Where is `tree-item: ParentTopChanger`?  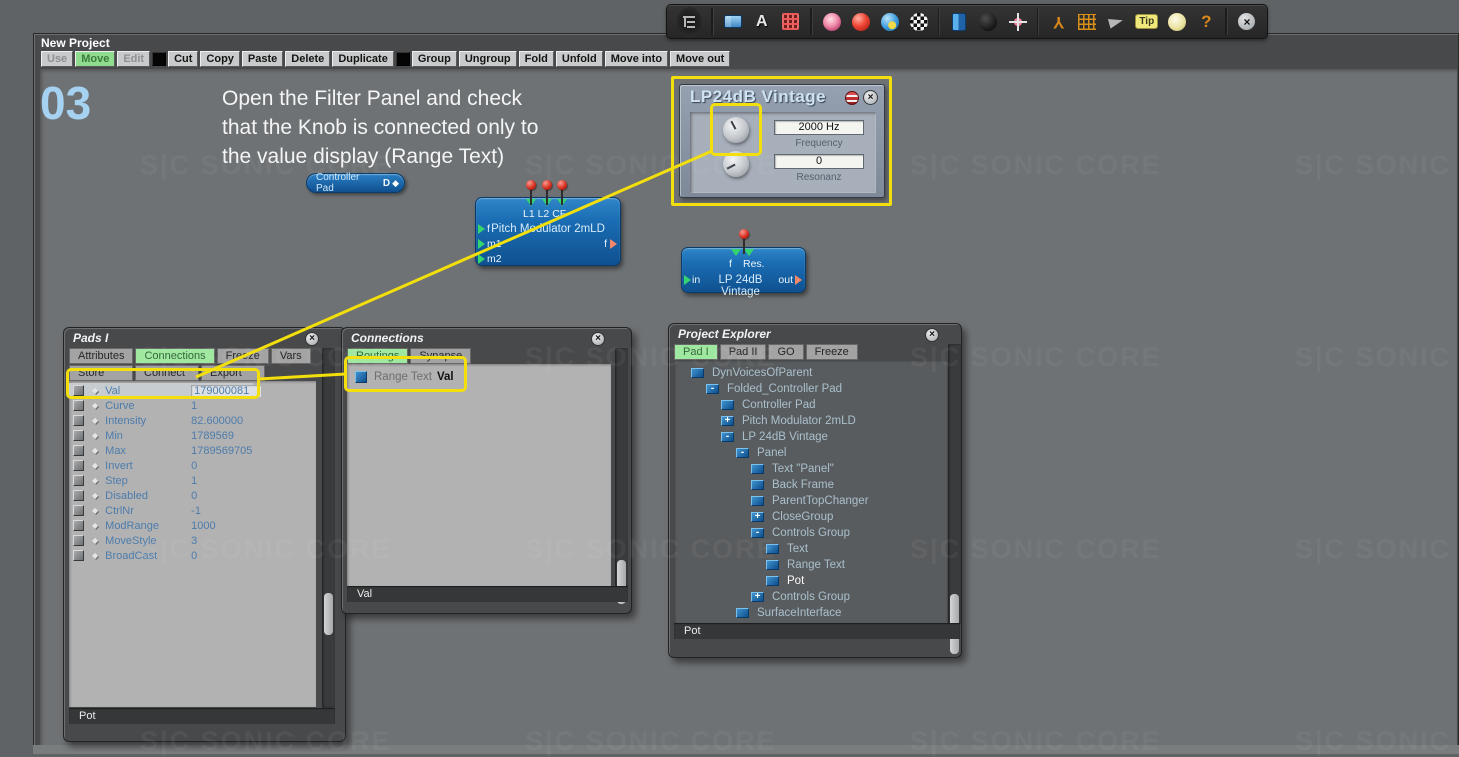 tree-item: ParentTopChanger is located at coordinates (810, 501).